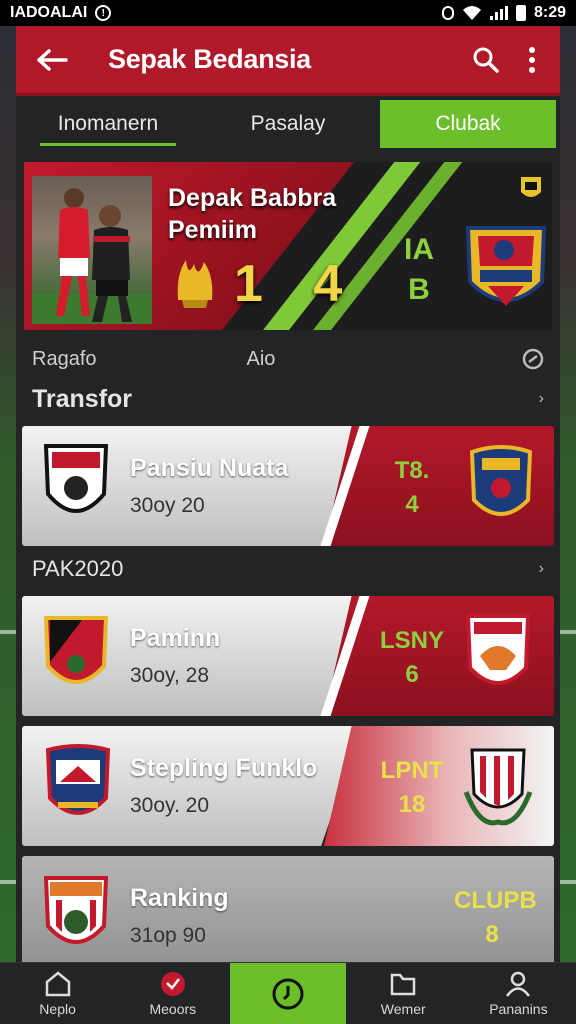 Image resolution: width=576 pixels, height=1024 pixels. What do you see at coordinates (419, 249) in the screenshot?
I see `side-top: IA` at bounding box center [419, 249].